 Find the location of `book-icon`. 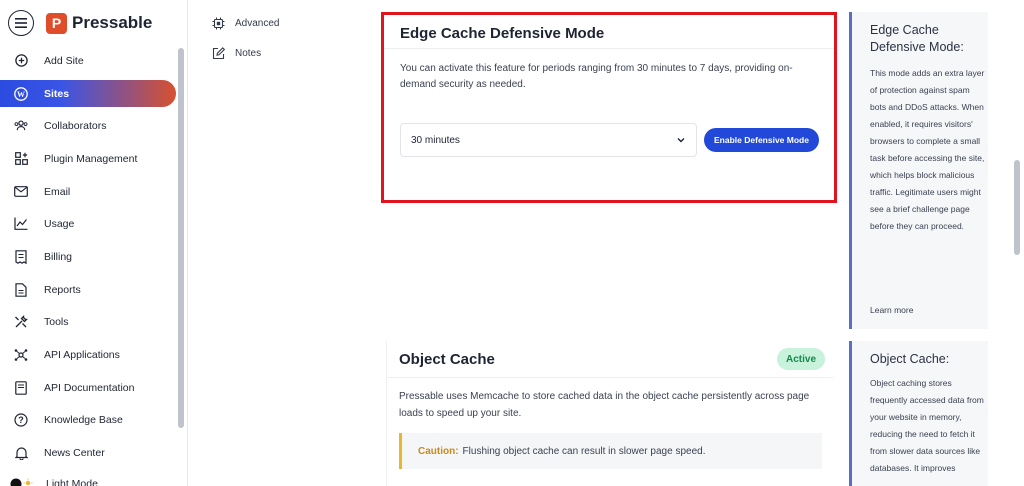

book-icon is located at coordinates (21, 387).